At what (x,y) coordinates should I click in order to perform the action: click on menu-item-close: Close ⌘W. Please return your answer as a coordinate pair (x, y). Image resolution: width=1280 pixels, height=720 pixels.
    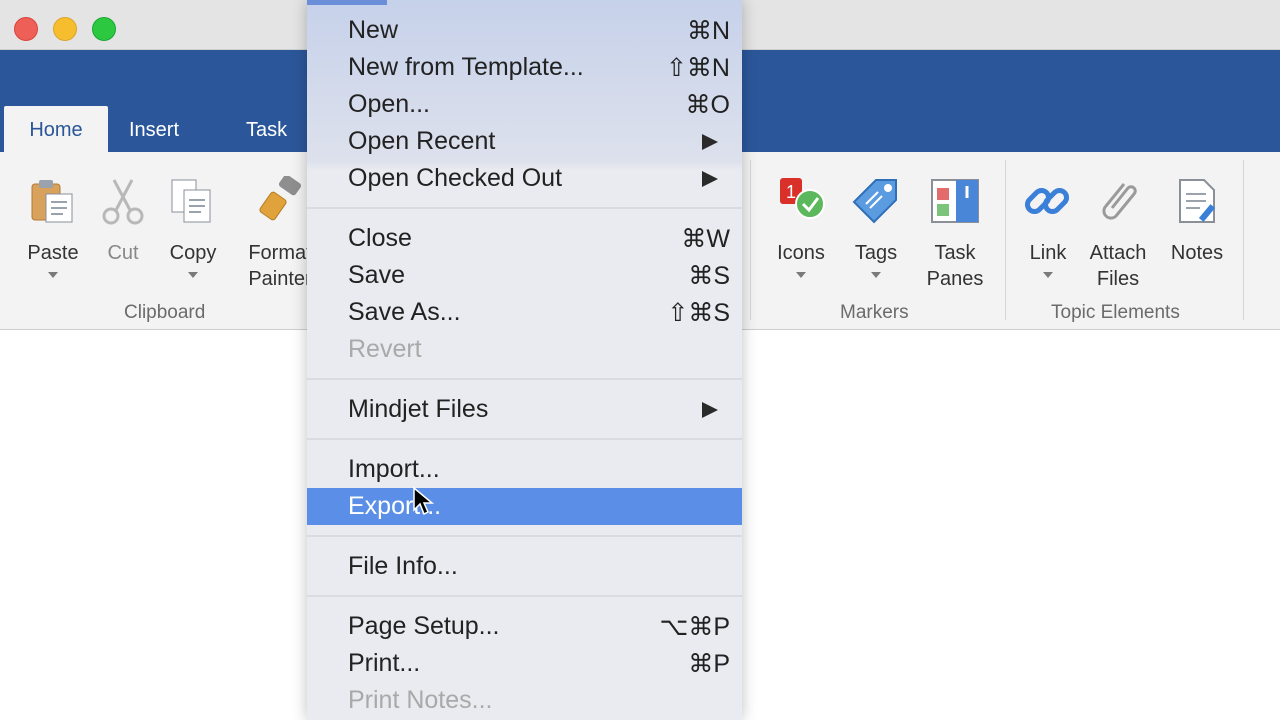
    Looking at the image, I should click on (524, 238).